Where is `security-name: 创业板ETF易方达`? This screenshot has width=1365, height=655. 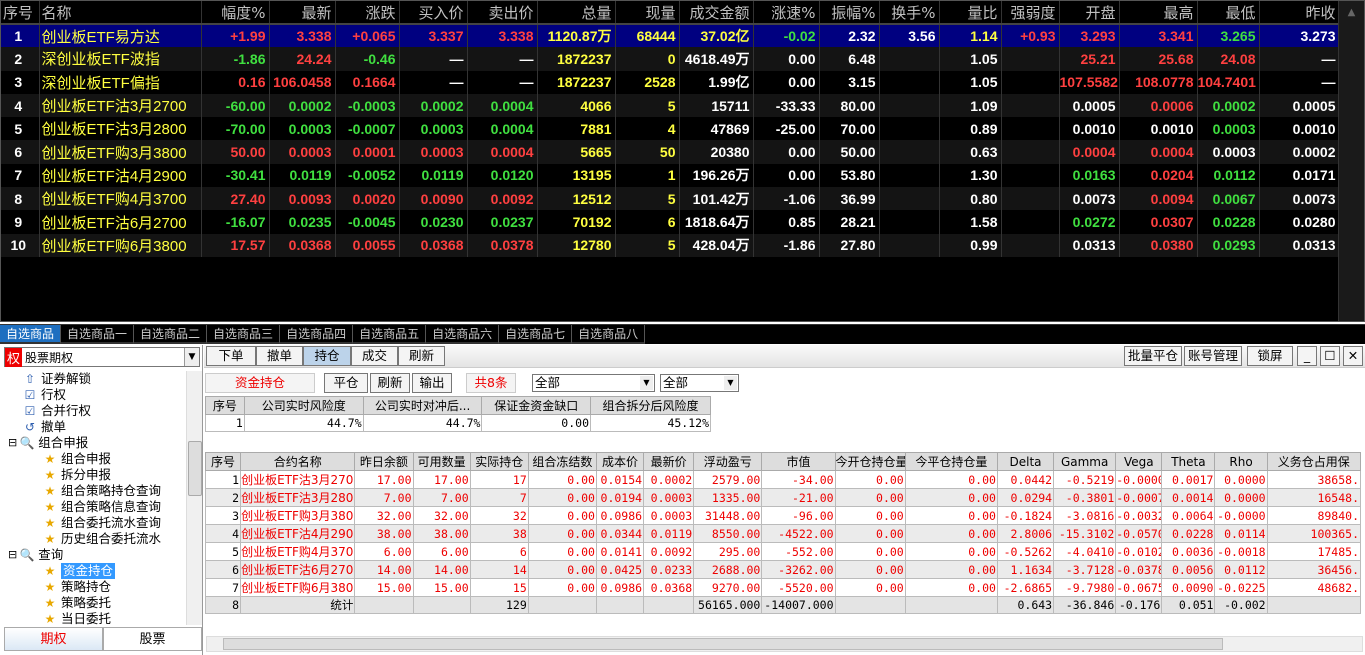
security-name: 创业板ETF易方达 is located at coordinates (120, 36).